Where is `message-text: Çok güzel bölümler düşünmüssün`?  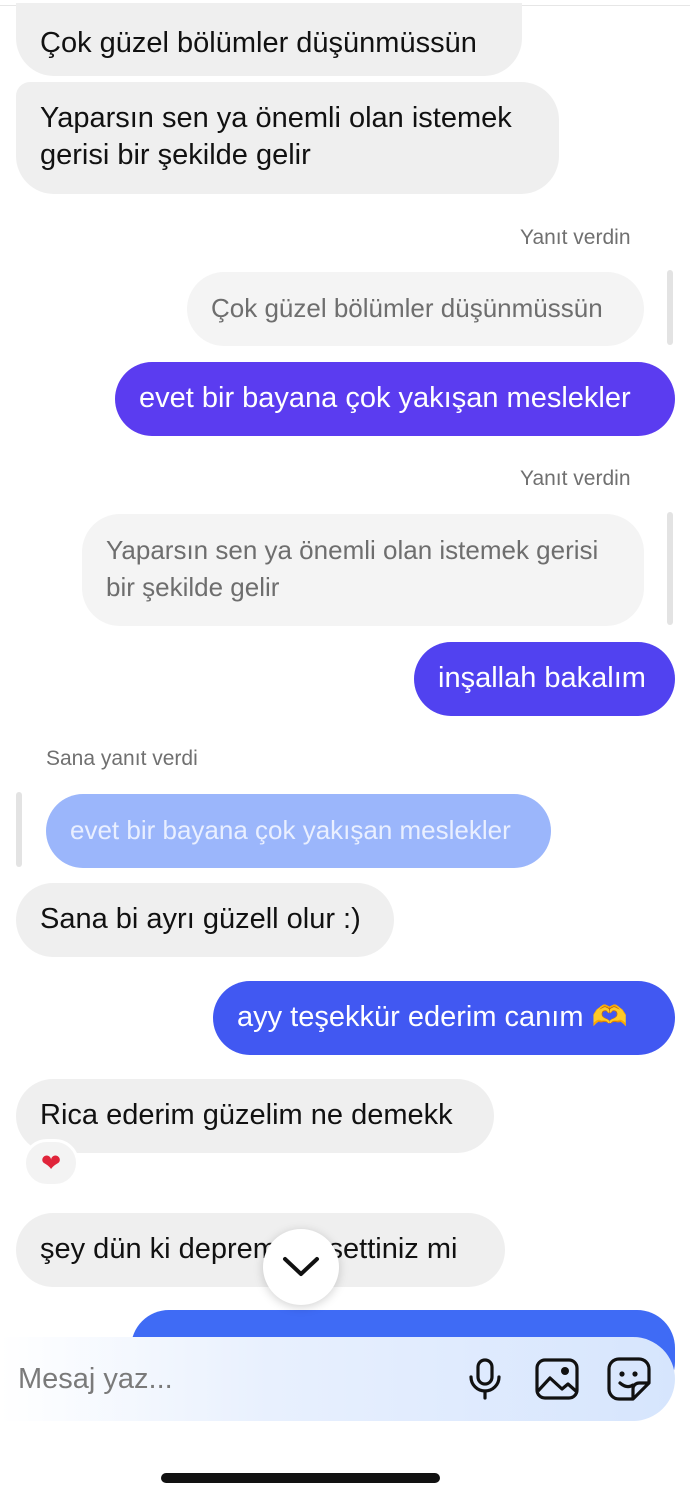
message-text: Çok güzel bölümler düşünmüssün is located at coordinates (258, 43).